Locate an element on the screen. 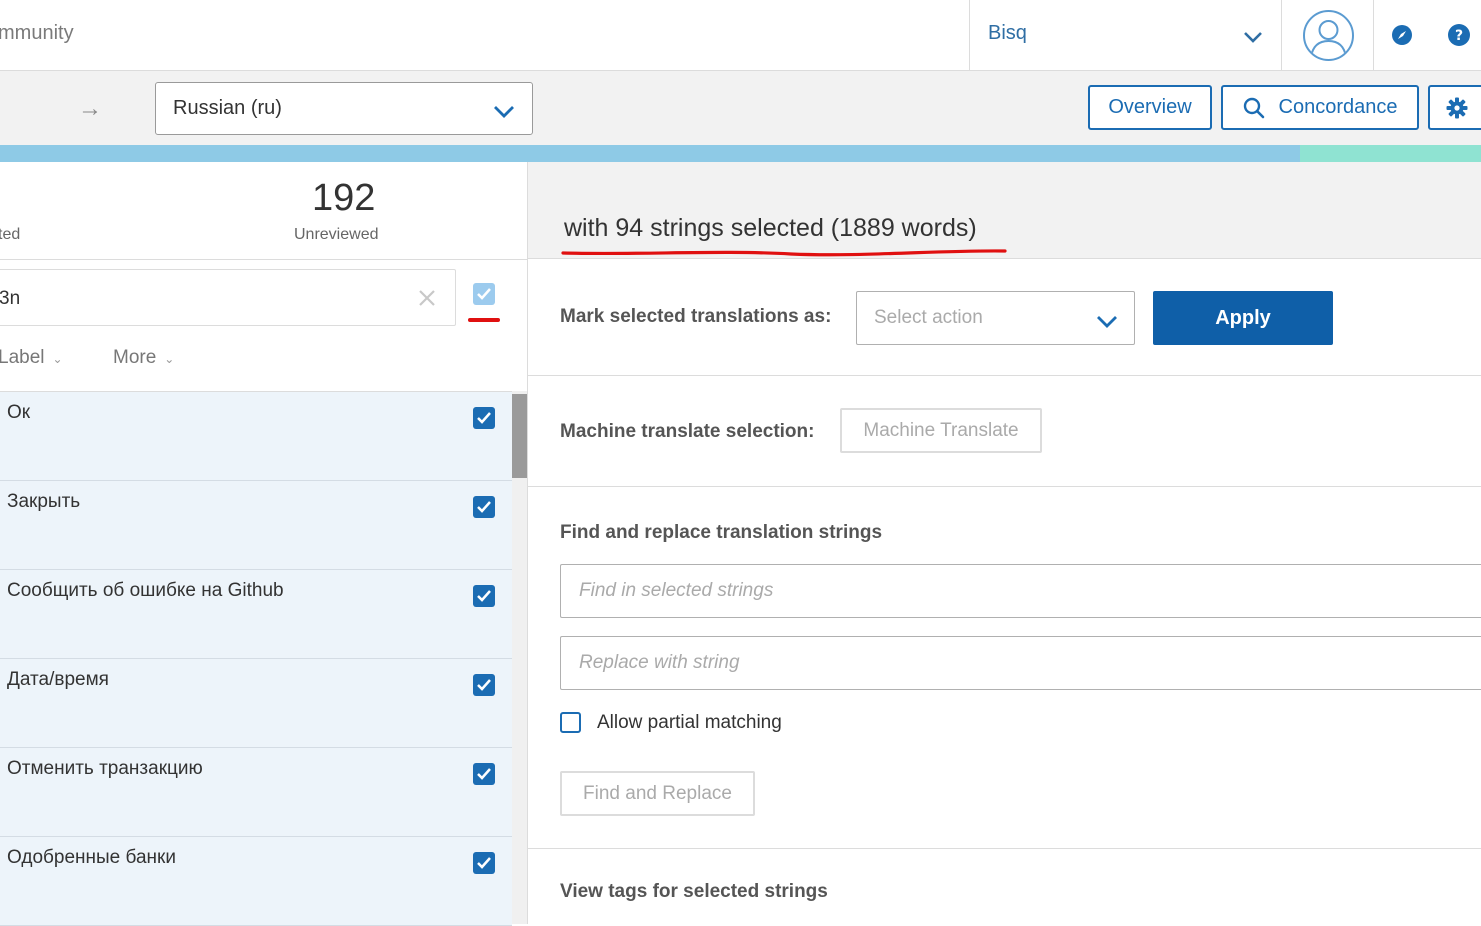 The image size is (1481, 926). mt-label: Machine translate selection: is located at coordinates (687, 431).